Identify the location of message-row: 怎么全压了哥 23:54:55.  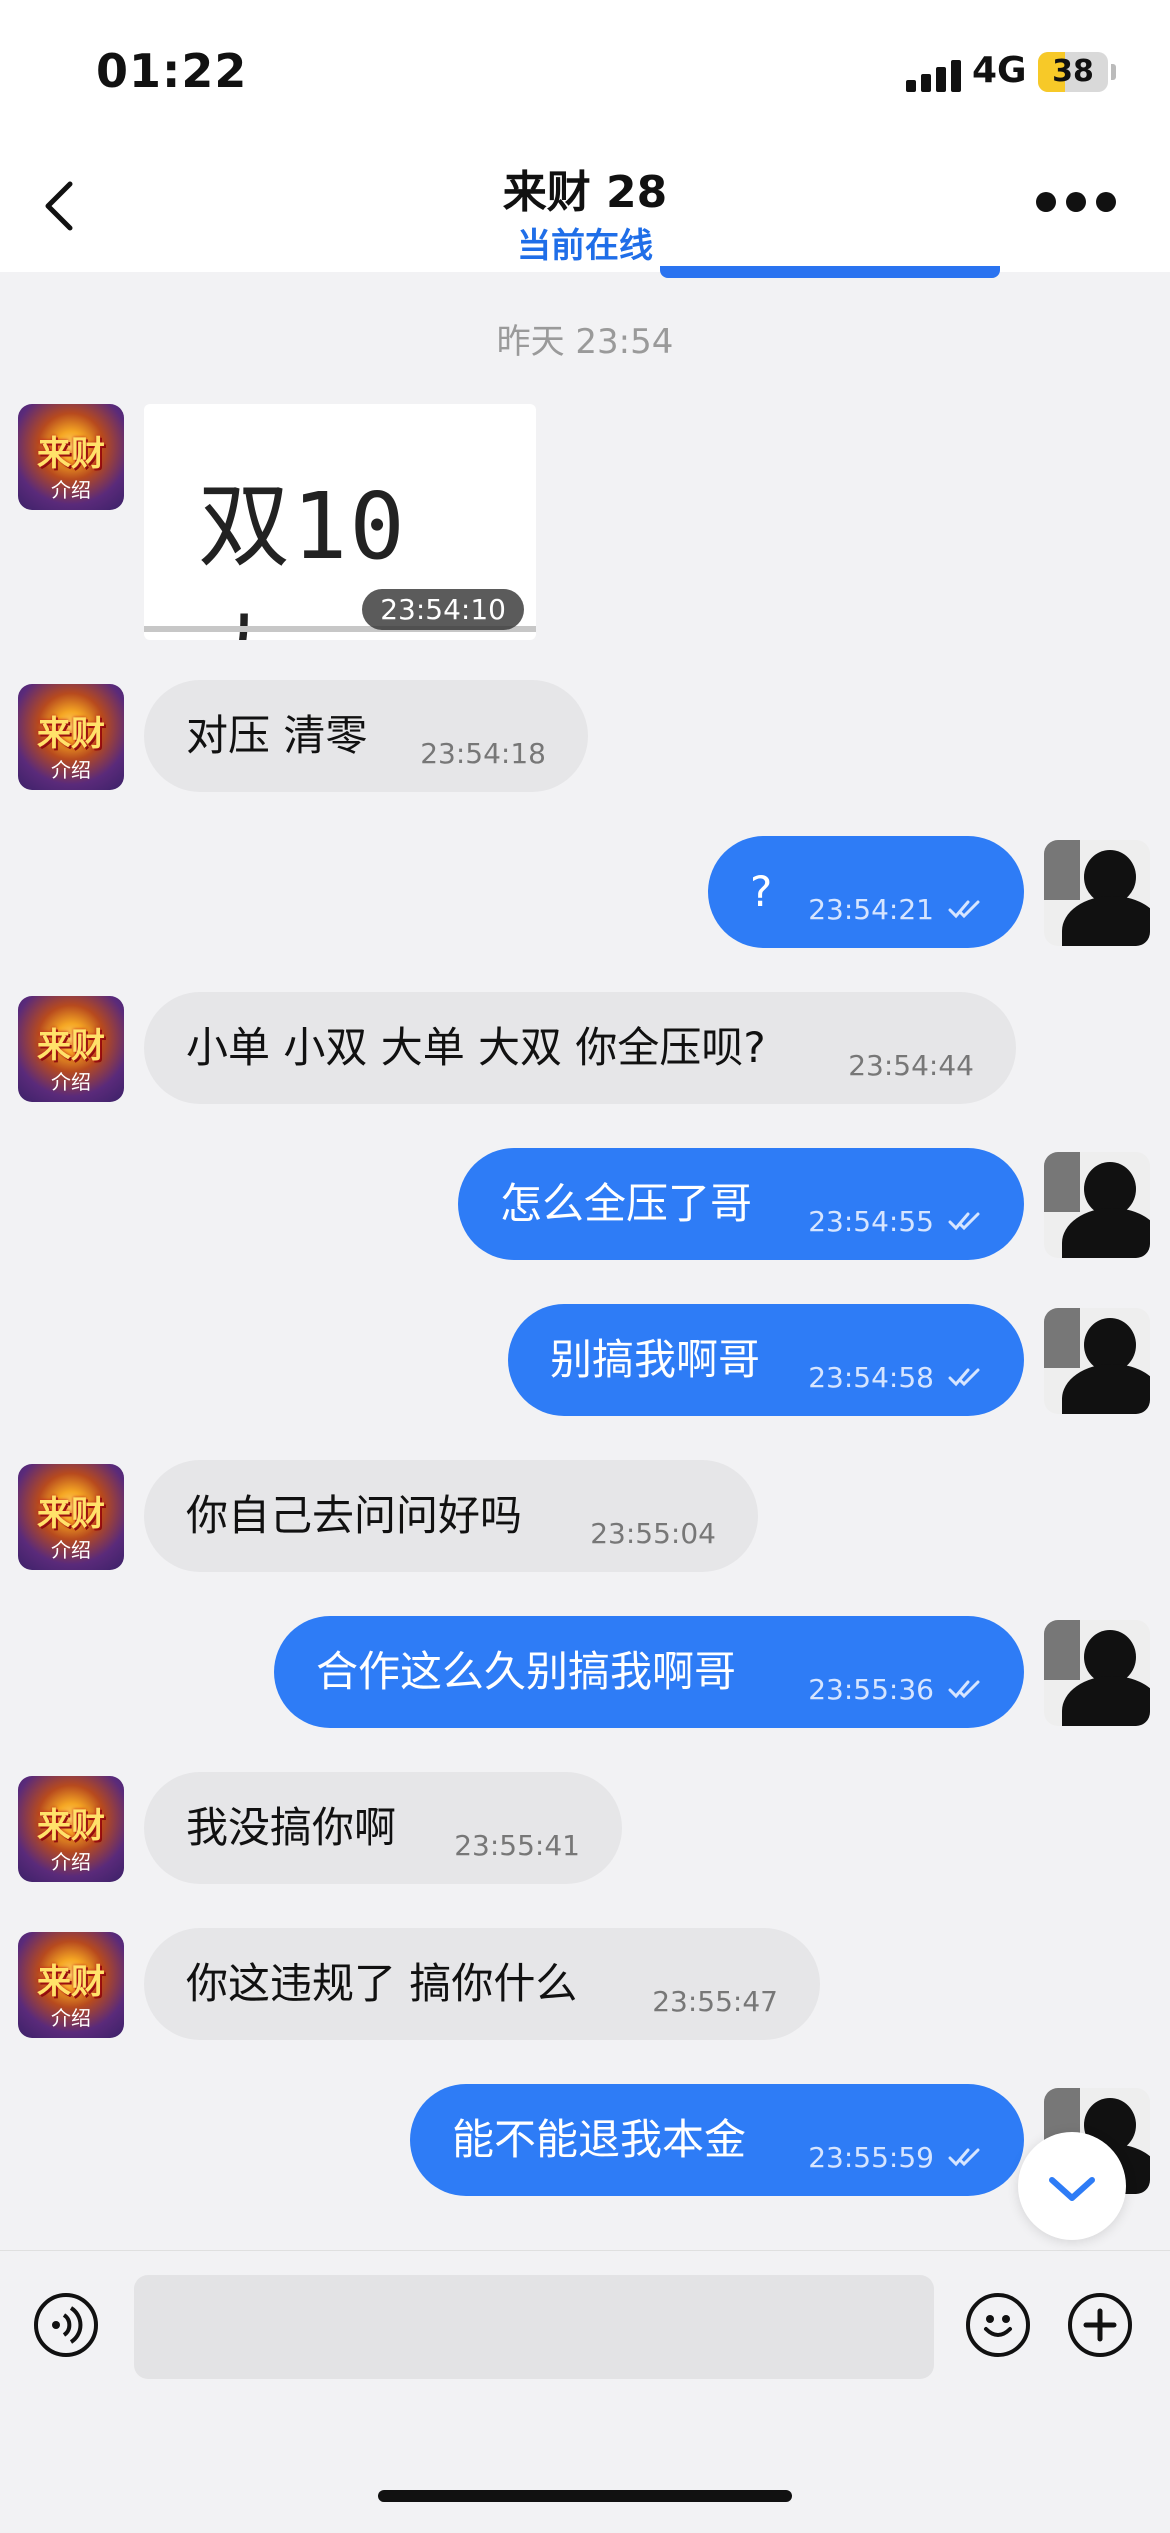
(585, 1208).